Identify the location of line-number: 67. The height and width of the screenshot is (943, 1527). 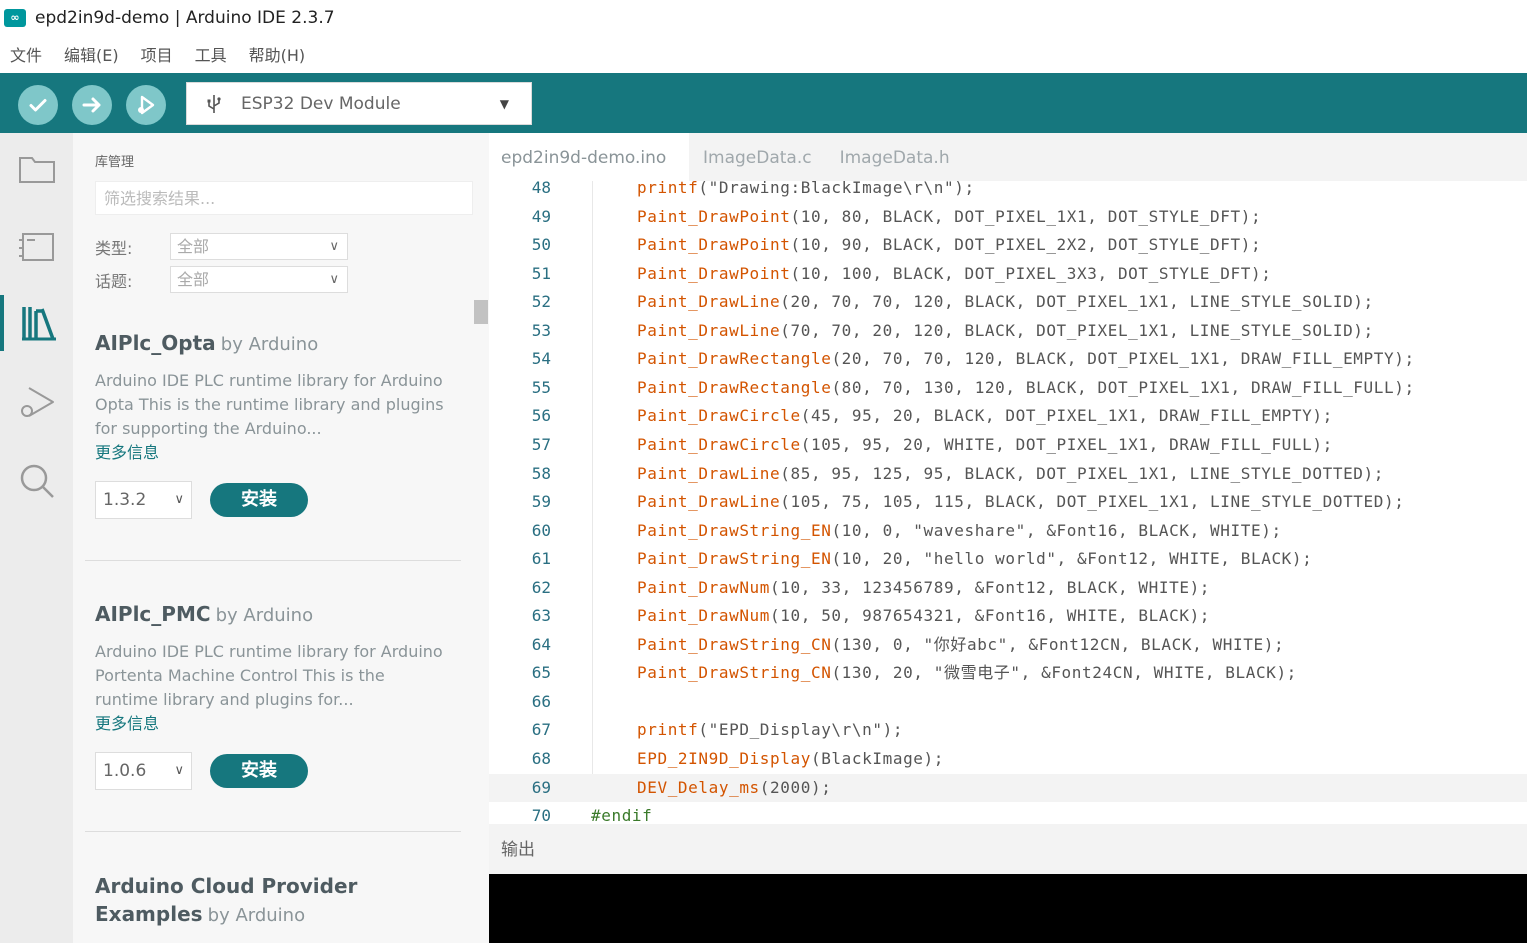
(541, 730).